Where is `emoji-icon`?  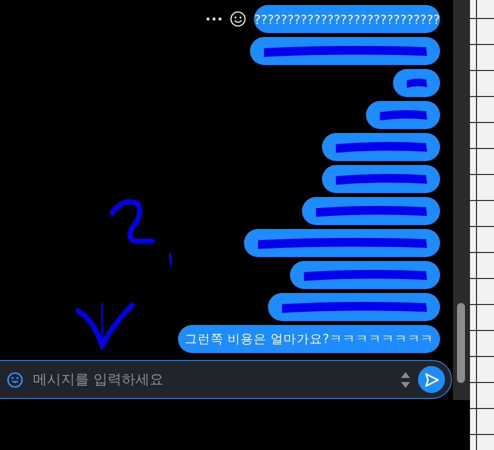 emoji-icon is located at coordinates (15, 380).